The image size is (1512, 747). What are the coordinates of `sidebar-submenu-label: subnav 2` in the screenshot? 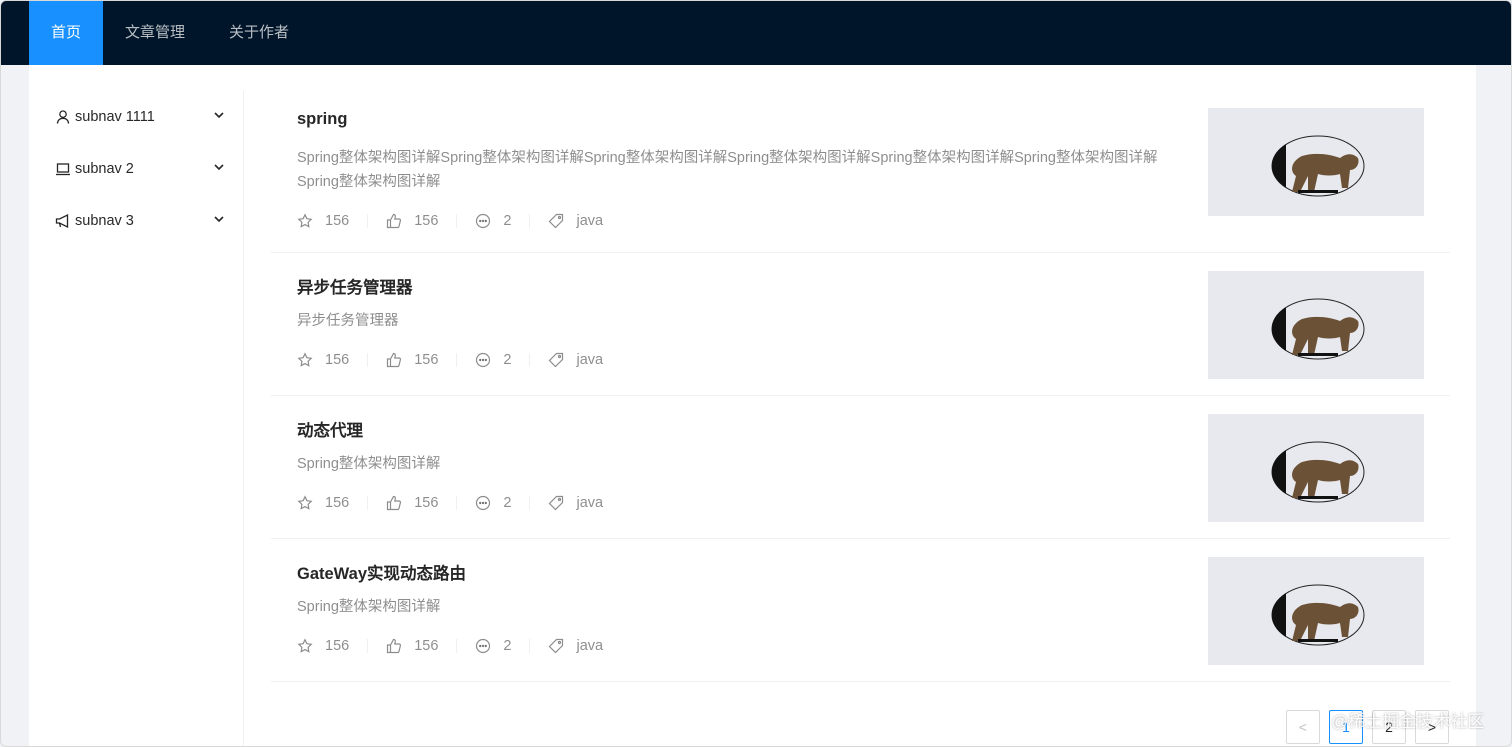 It's located at (104, 169).